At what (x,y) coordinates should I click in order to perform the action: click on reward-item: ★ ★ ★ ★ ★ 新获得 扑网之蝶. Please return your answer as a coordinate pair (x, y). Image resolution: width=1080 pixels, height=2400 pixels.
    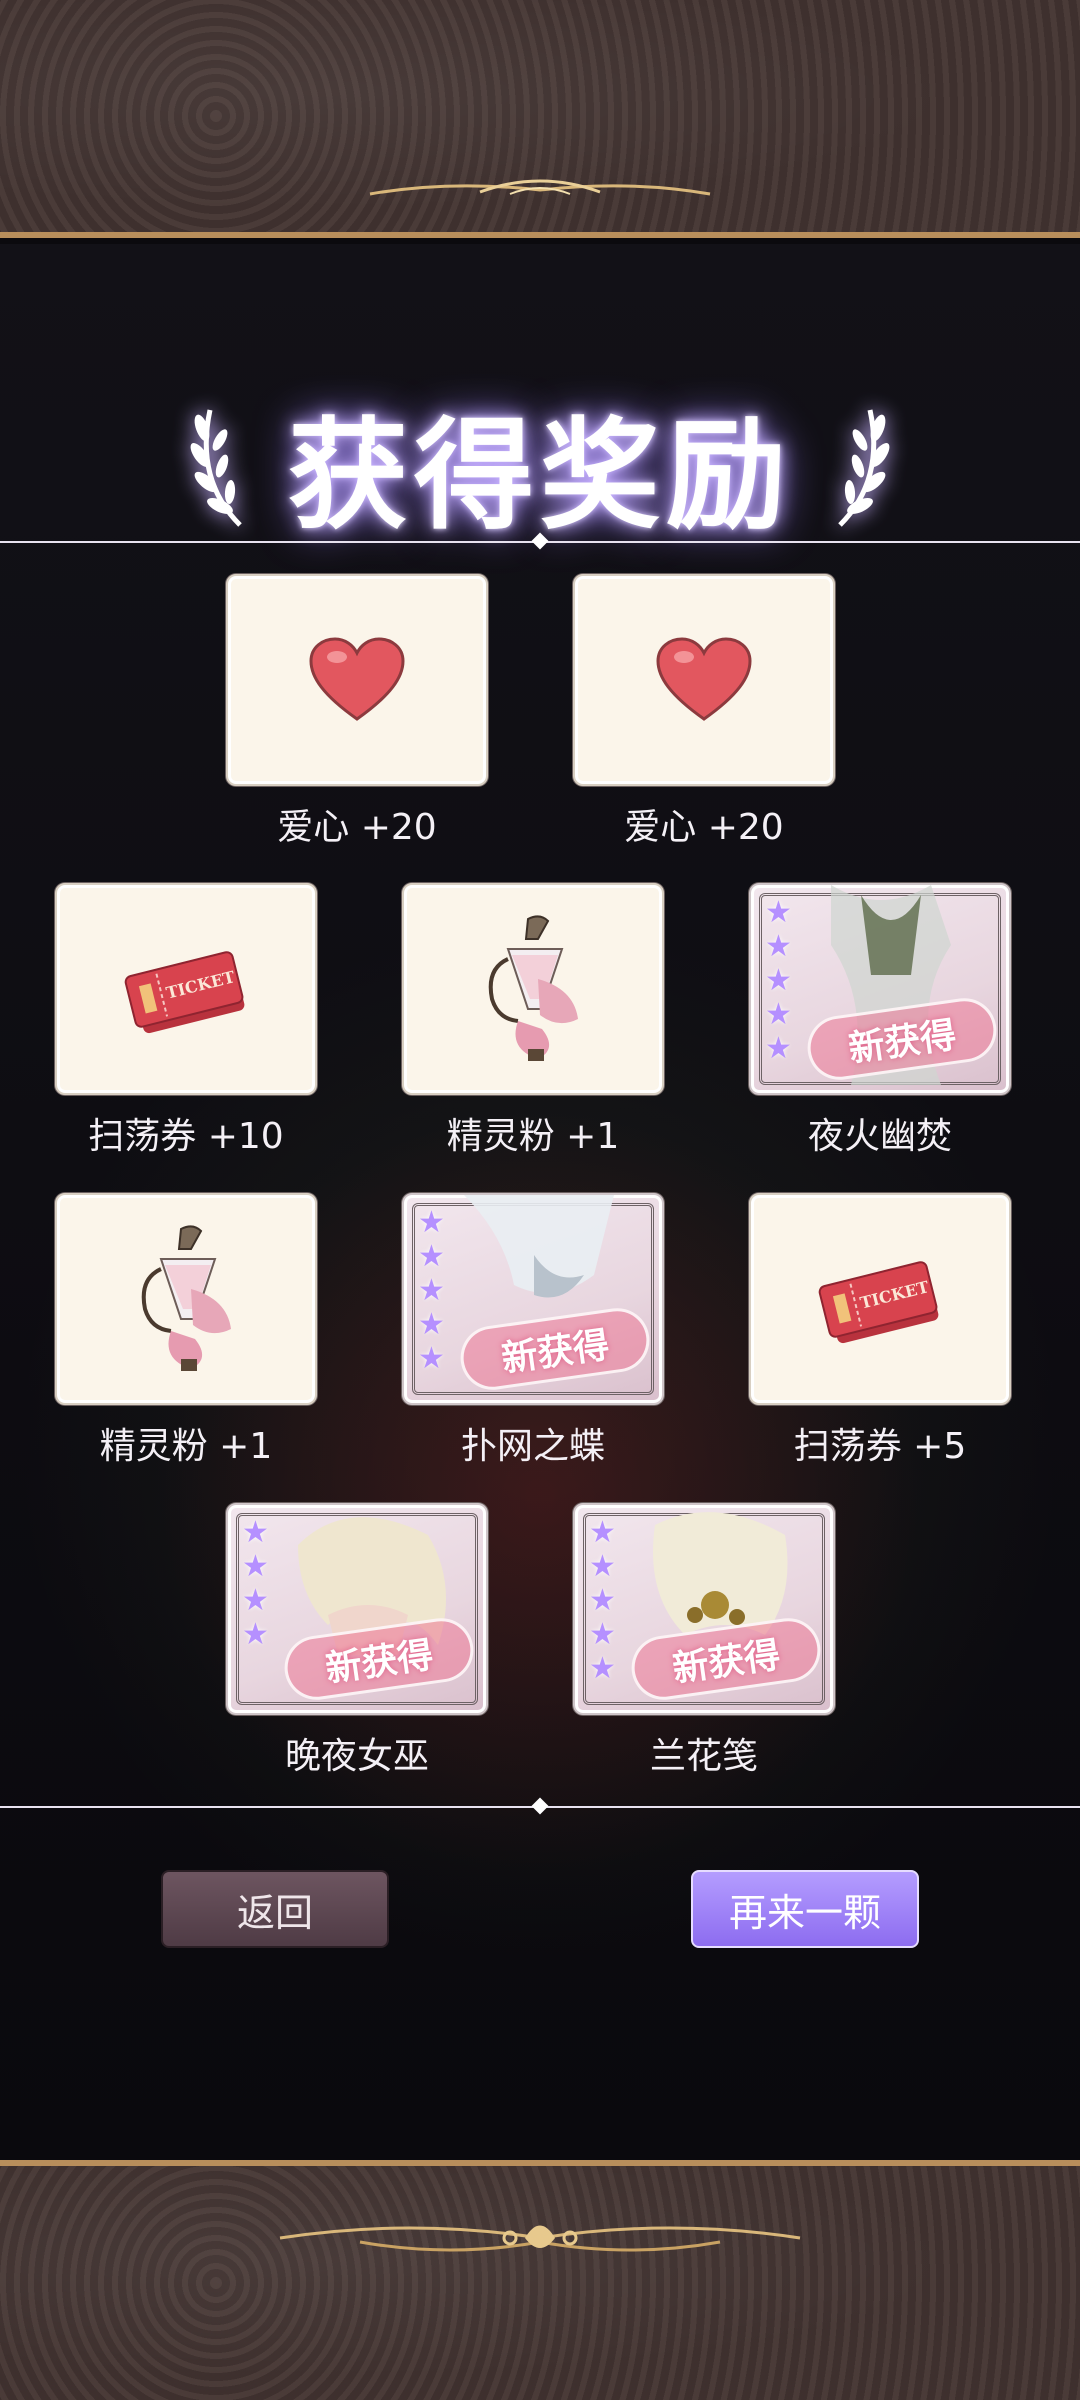
    Looking at the image, I should click on (533, 1331).